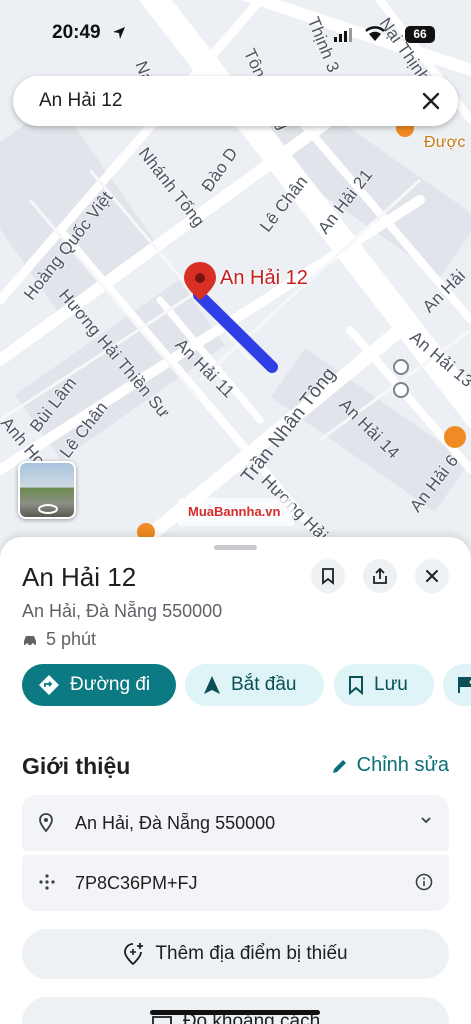  What do you see at coordinates (47, 490) in the screenshot?
I see `street-view-thumbnail` at bounding box center [47, 490].